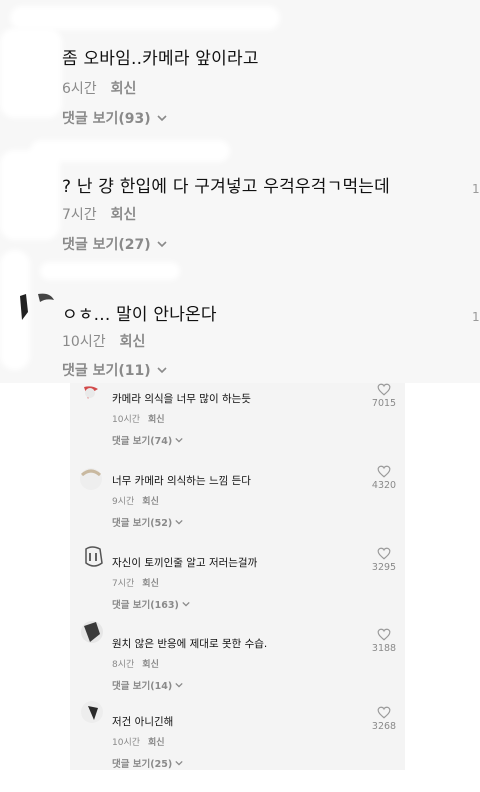 The height and width of the screenshot is (792, 480). I want to click on comment-time: 9시간, so click(123, 502).